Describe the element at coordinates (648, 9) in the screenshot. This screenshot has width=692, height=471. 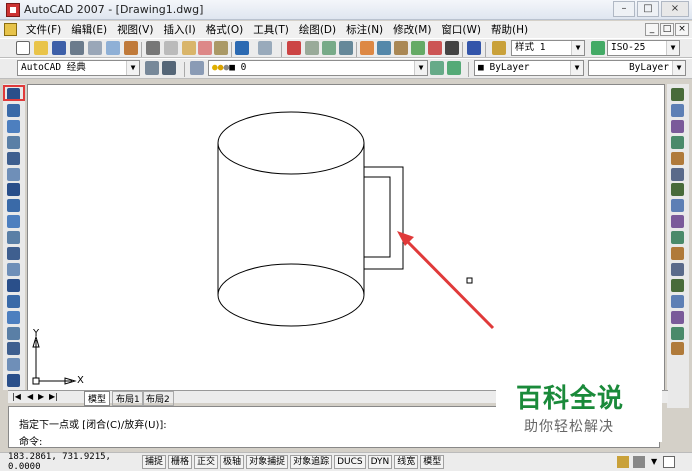
I see `maximize-button: □` at that location.